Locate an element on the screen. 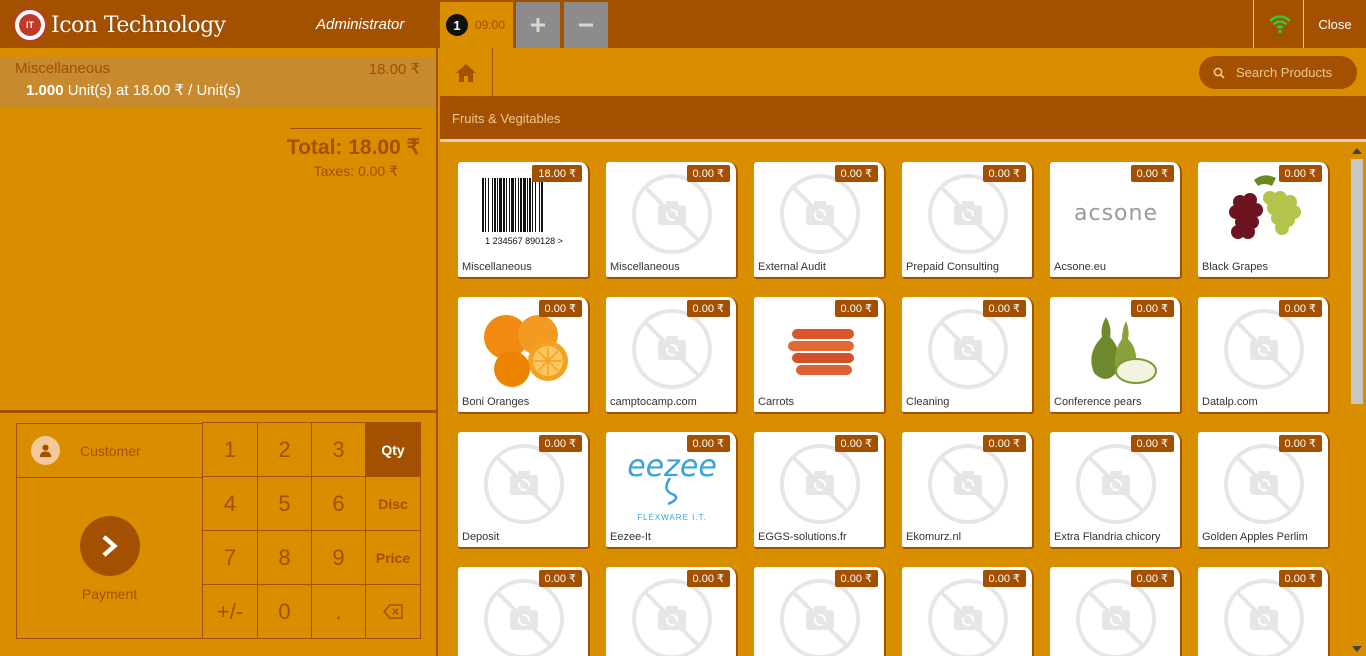  product-card: 0.00 ₹ Datalp.com is located at coordinates (1264, 355).